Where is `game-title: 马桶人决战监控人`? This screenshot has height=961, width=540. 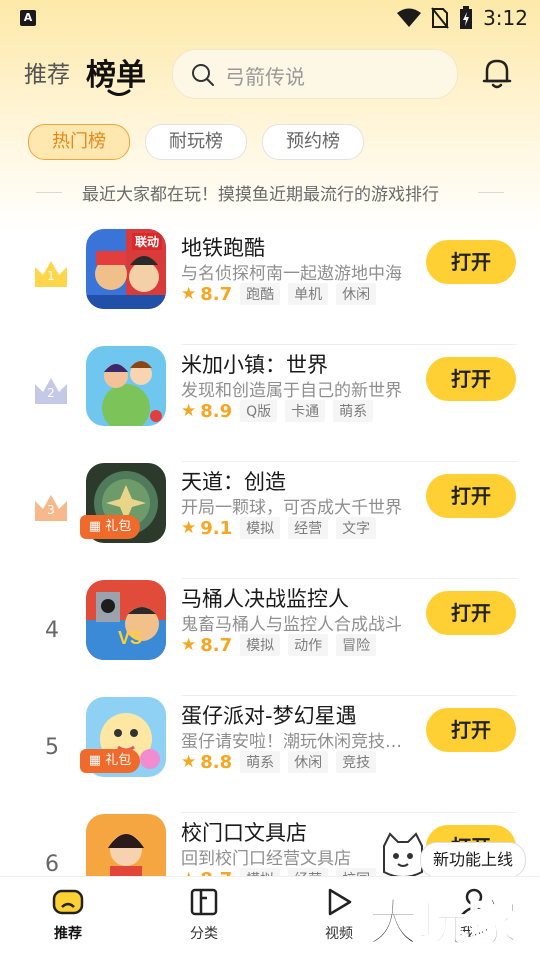
game-title: 马桶人决战监控人 is located at coordinates (265, 599).